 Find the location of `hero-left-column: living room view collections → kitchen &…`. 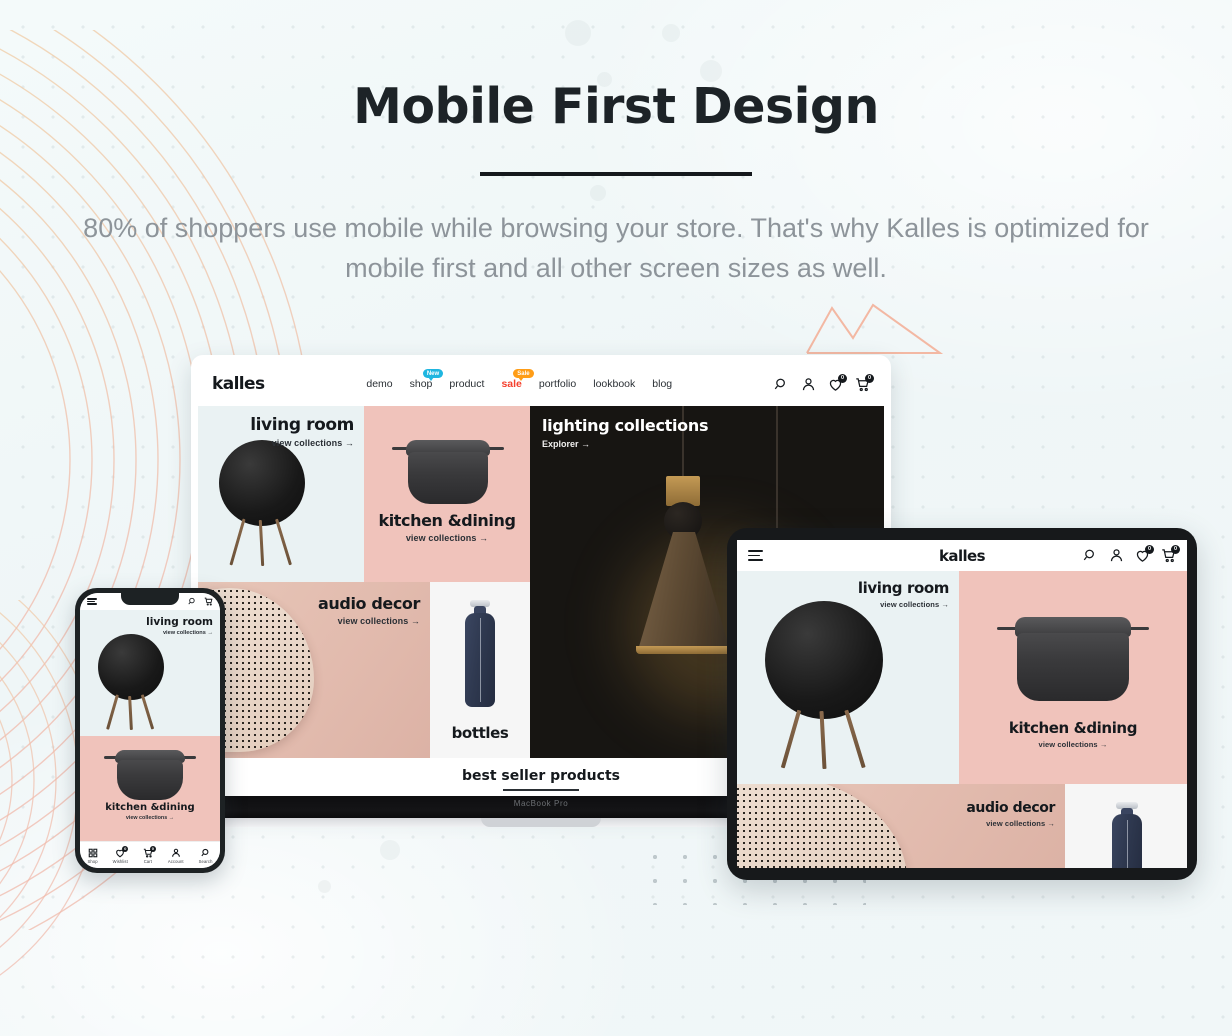

hero-left-column: living room view collections → kitchen &… is located at coordinates (364, 582).